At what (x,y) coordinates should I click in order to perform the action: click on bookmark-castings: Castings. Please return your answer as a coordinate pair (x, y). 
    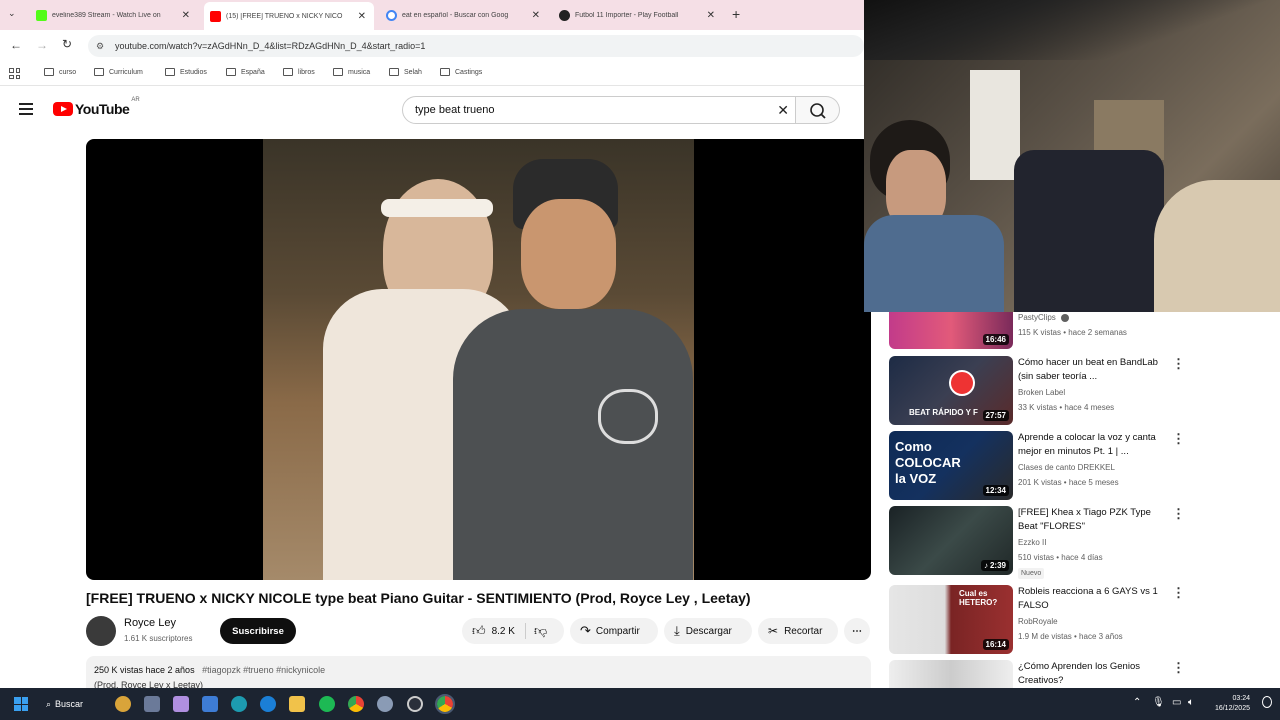
    Looking at the image, I should click on (461, 72).